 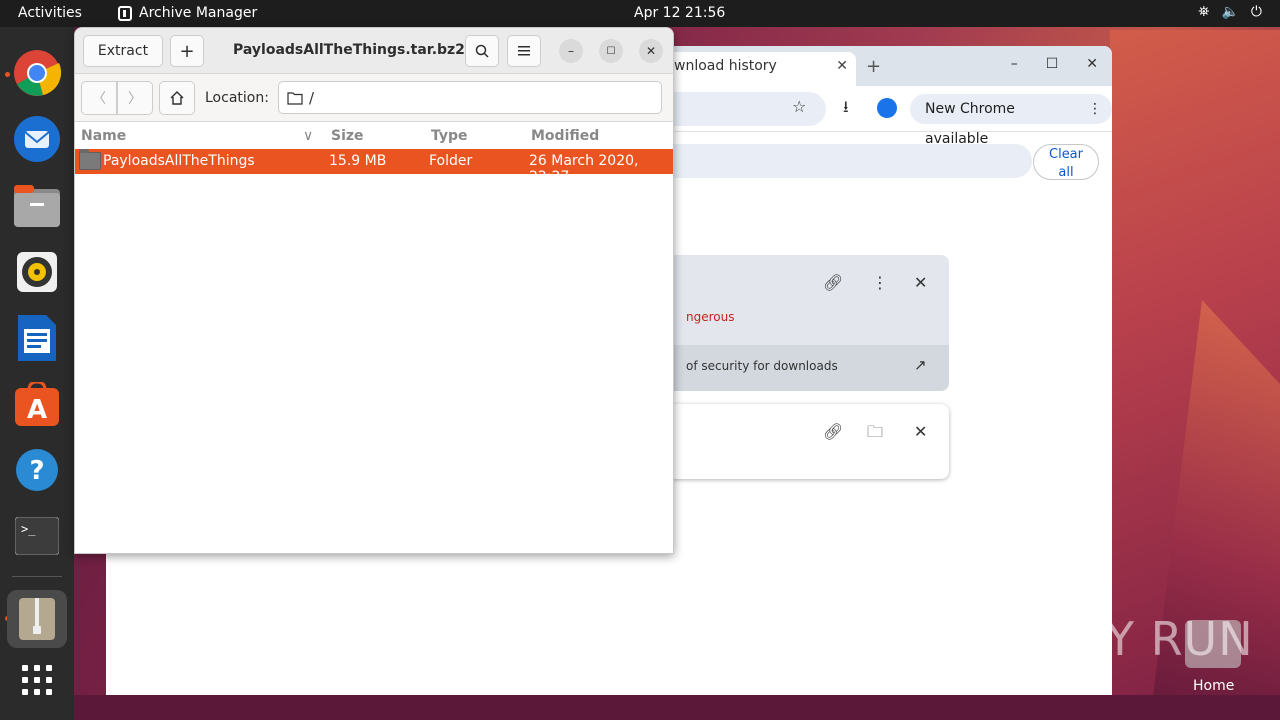 I want to click on row-modified: 26 March 2020, 22:27, so click(x=584, y=169).